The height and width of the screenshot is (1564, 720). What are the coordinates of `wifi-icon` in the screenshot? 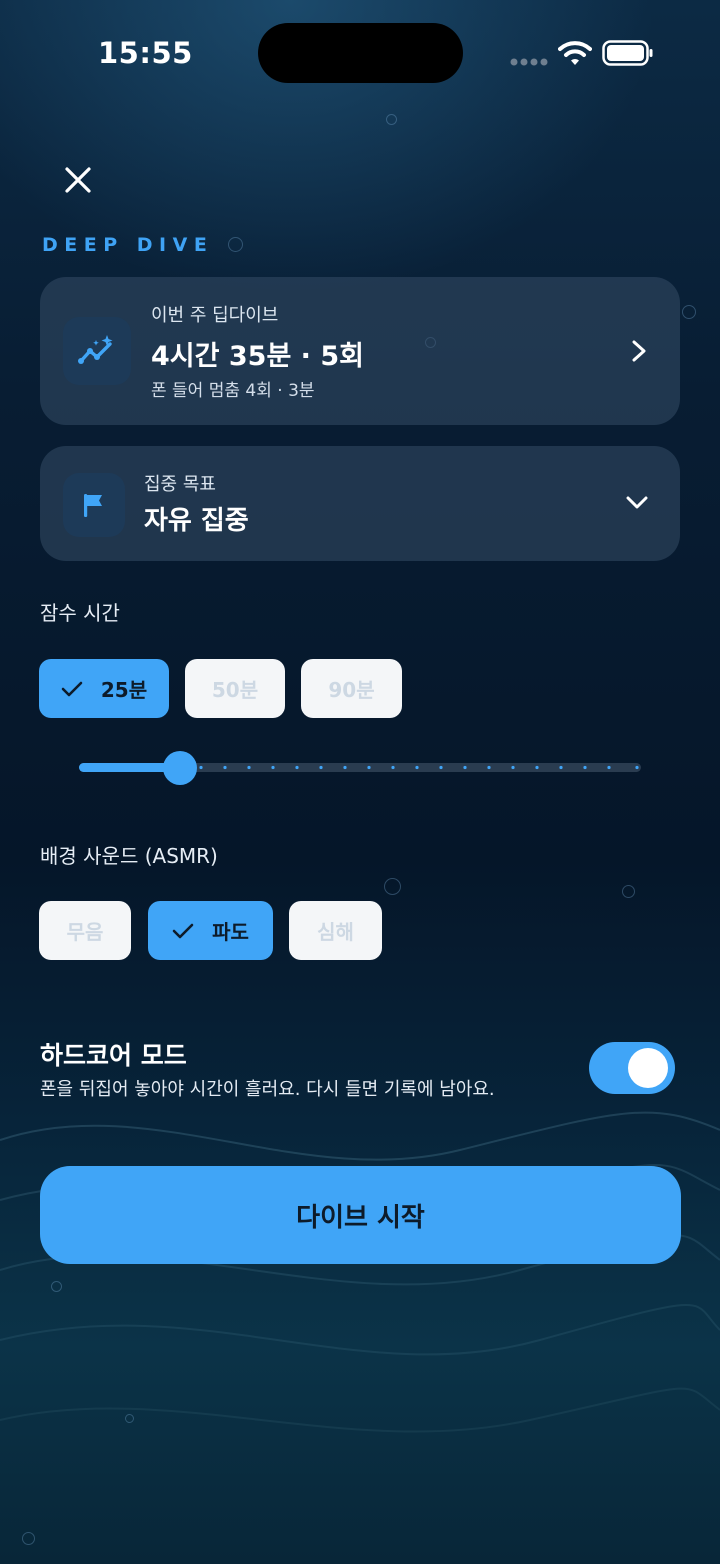 It's located at (575, 53).